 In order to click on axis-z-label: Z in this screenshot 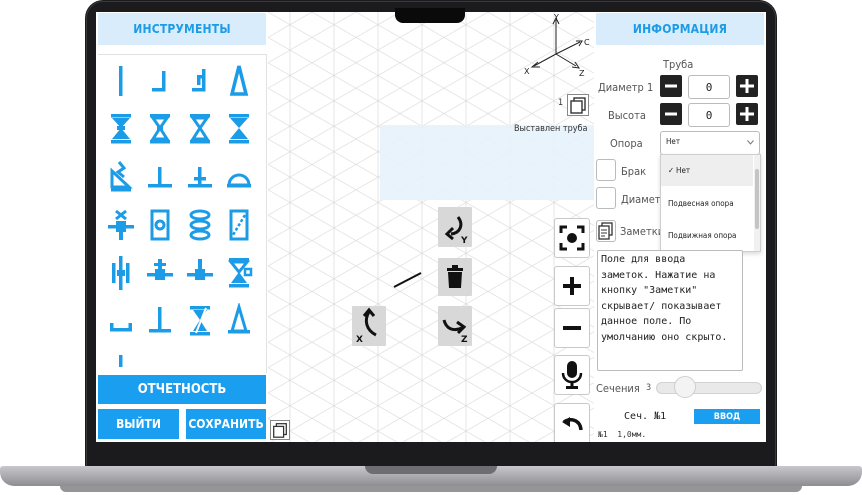, I will do `click(582, 73)`.